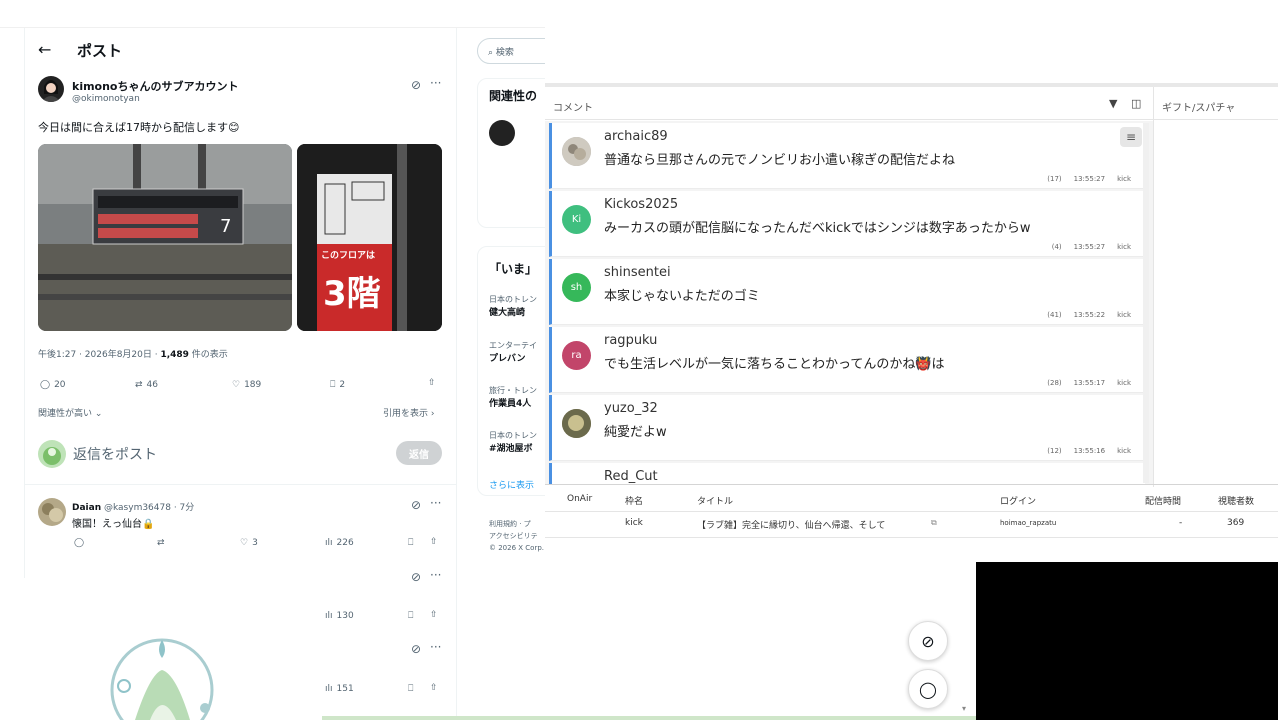 The width and height of the screenshot is (1278, 720). What do you see at coordinates (631, 476) in the screenshot?
I see `comment-user: Red_Cut` at bounding box center [631, 476].